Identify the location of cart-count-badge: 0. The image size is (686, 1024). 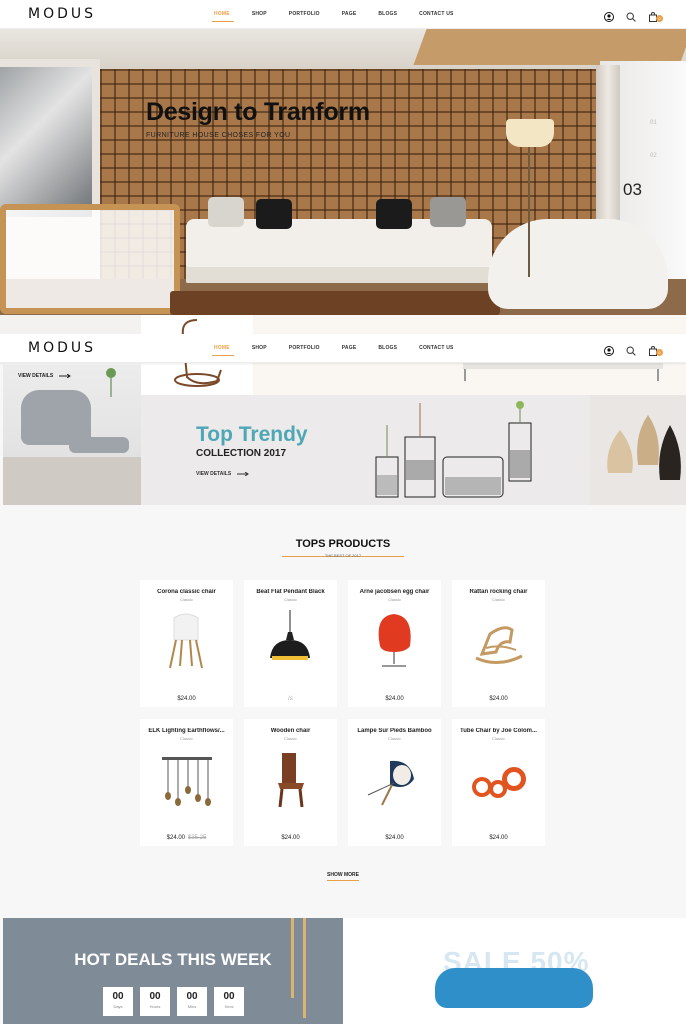
(659, 18).